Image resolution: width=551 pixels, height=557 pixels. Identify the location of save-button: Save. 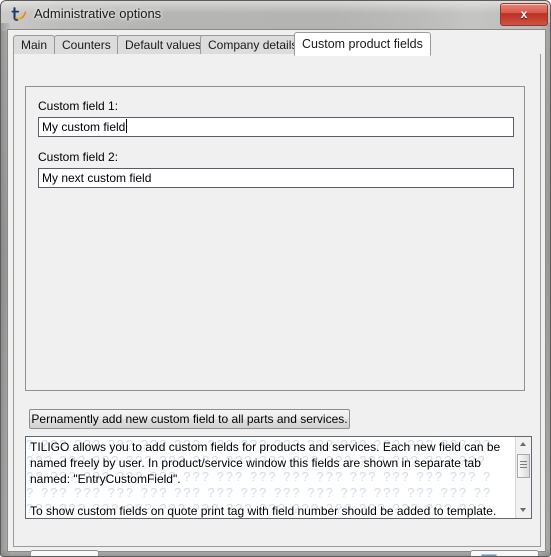
(504, 553).